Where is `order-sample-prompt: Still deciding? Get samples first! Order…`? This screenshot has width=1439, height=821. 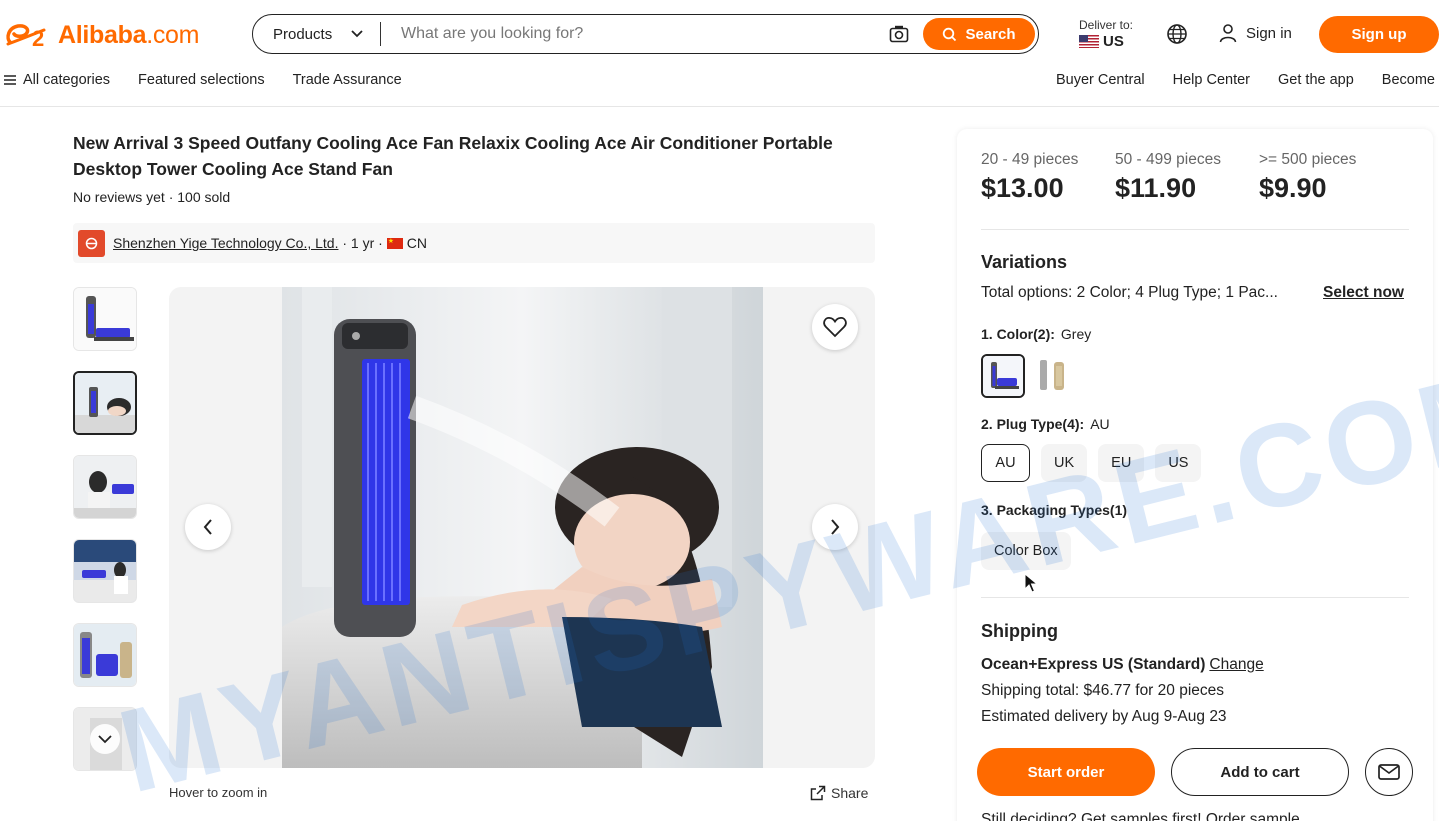 order-sample-prompt: Still deciding? Get samples first! Order… is located at coordinates (1140, 816).